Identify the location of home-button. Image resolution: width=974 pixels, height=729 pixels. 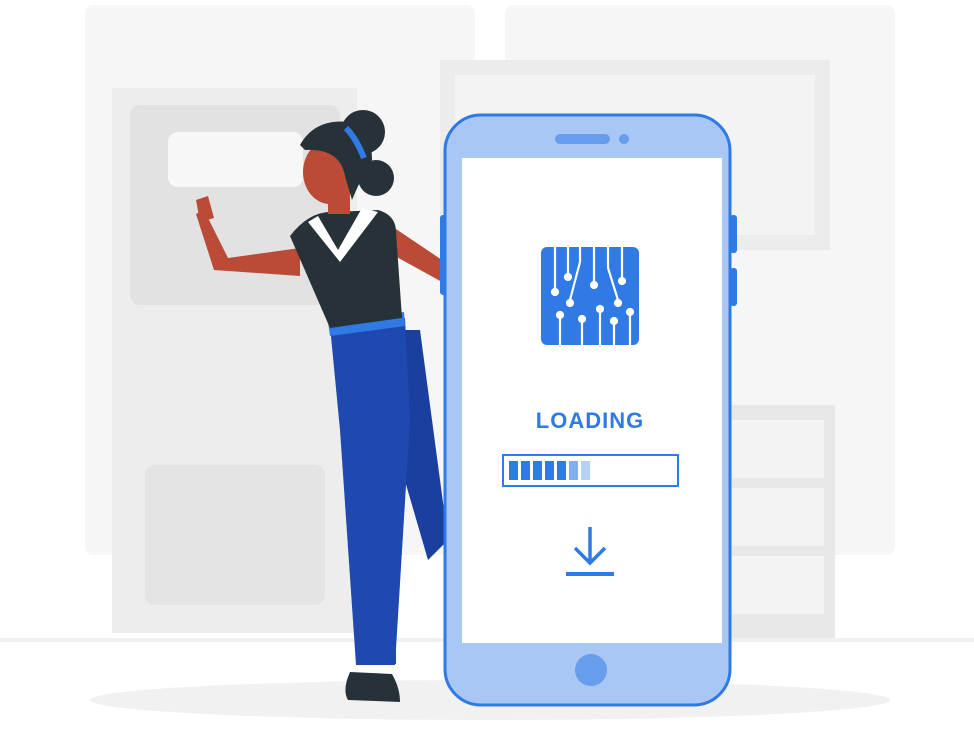
(591, 670).